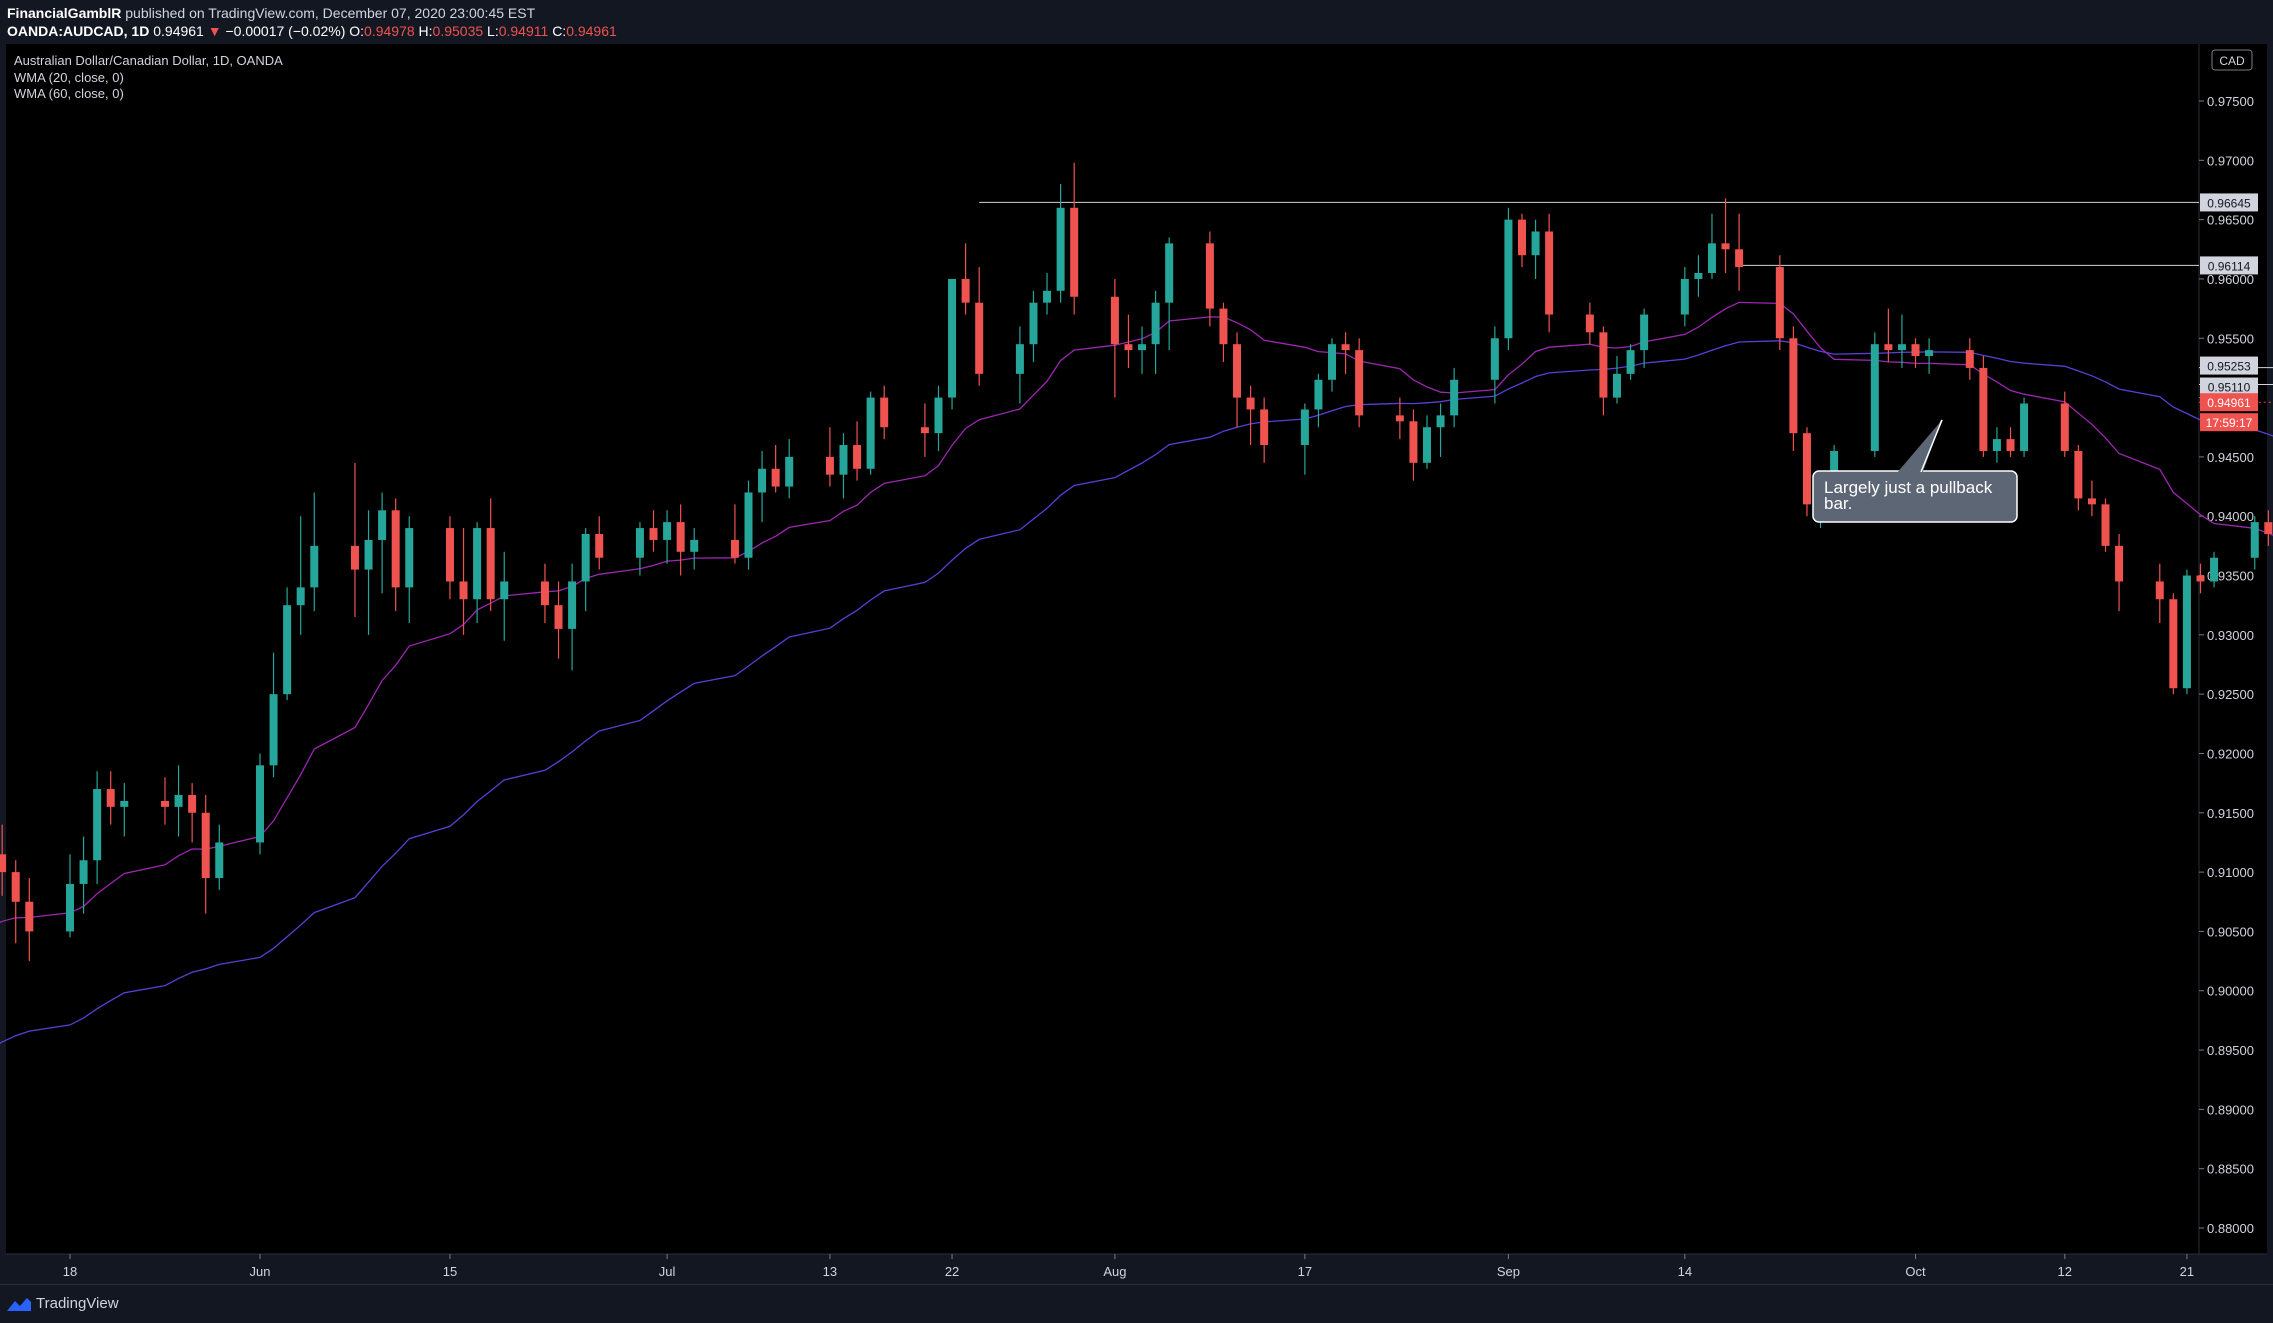 Image resolution: width=2273 pixels, height=1323 pixels. I want to click on brand: TradingView, so click(62, 1303).